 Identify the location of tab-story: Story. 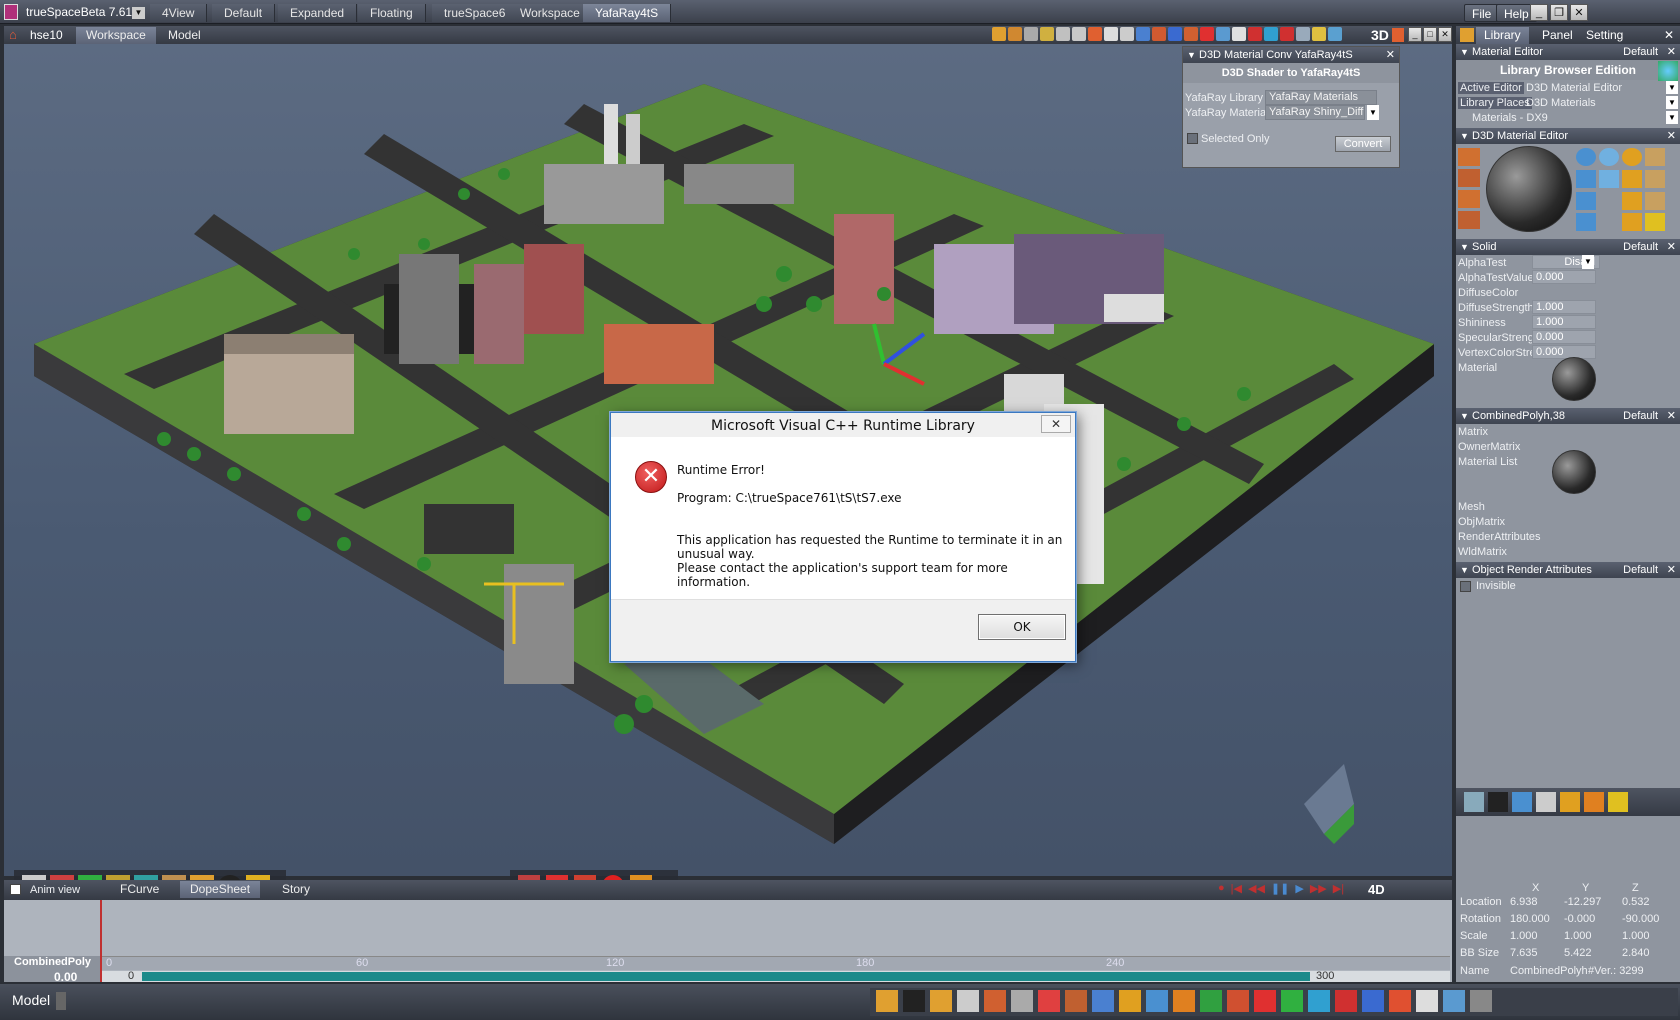
(296, 889).